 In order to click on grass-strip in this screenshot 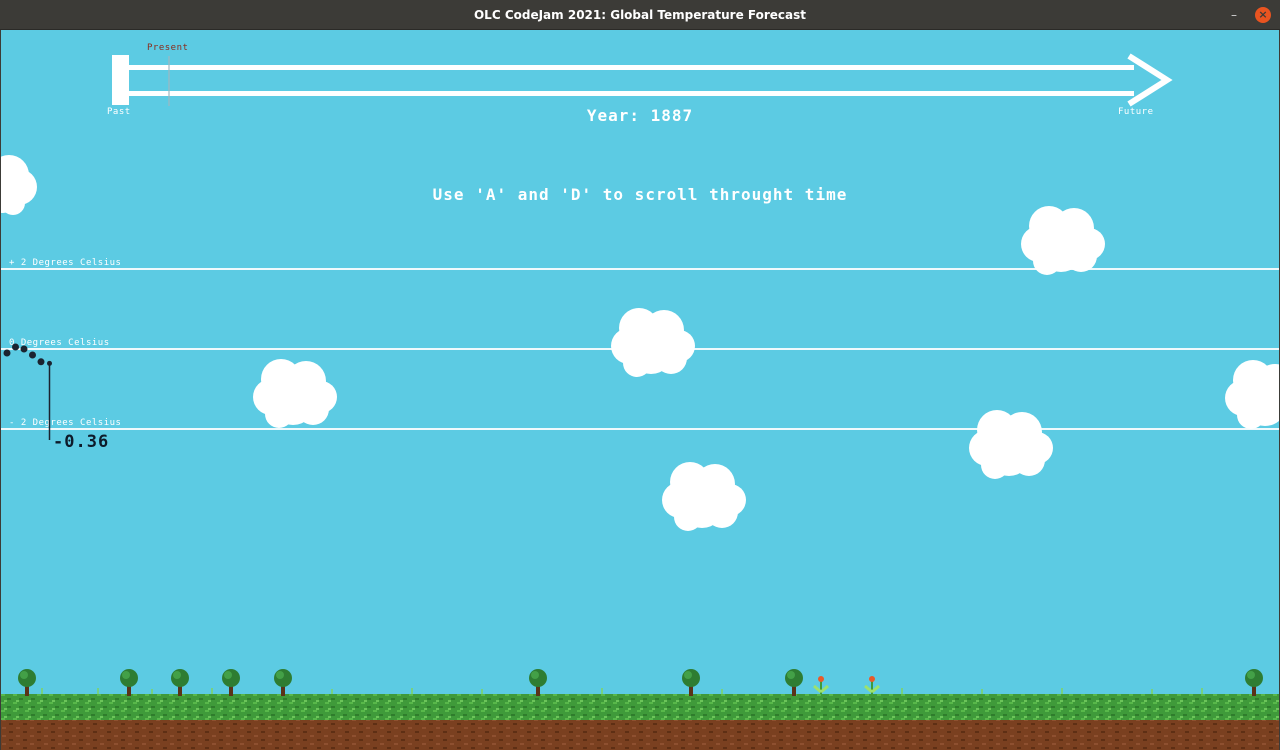, I will do `click(640, 707)`.